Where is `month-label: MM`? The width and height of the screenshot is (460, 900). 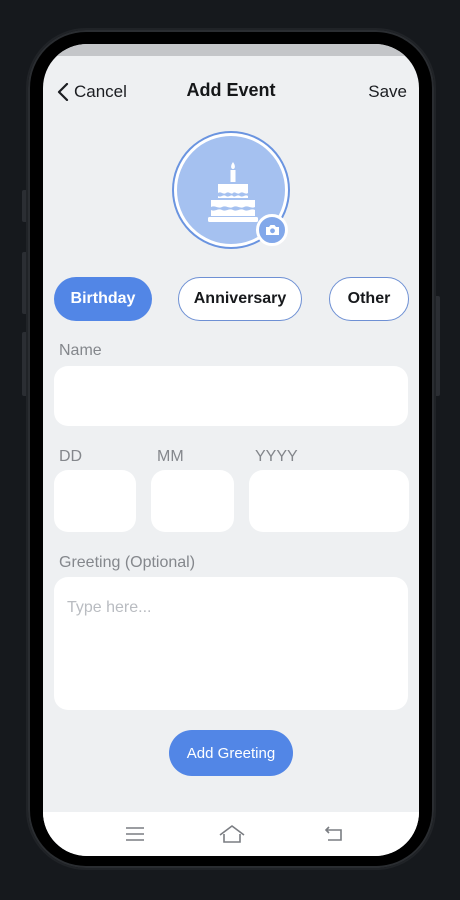 month-label: MM is located at coordinates (170, 456).